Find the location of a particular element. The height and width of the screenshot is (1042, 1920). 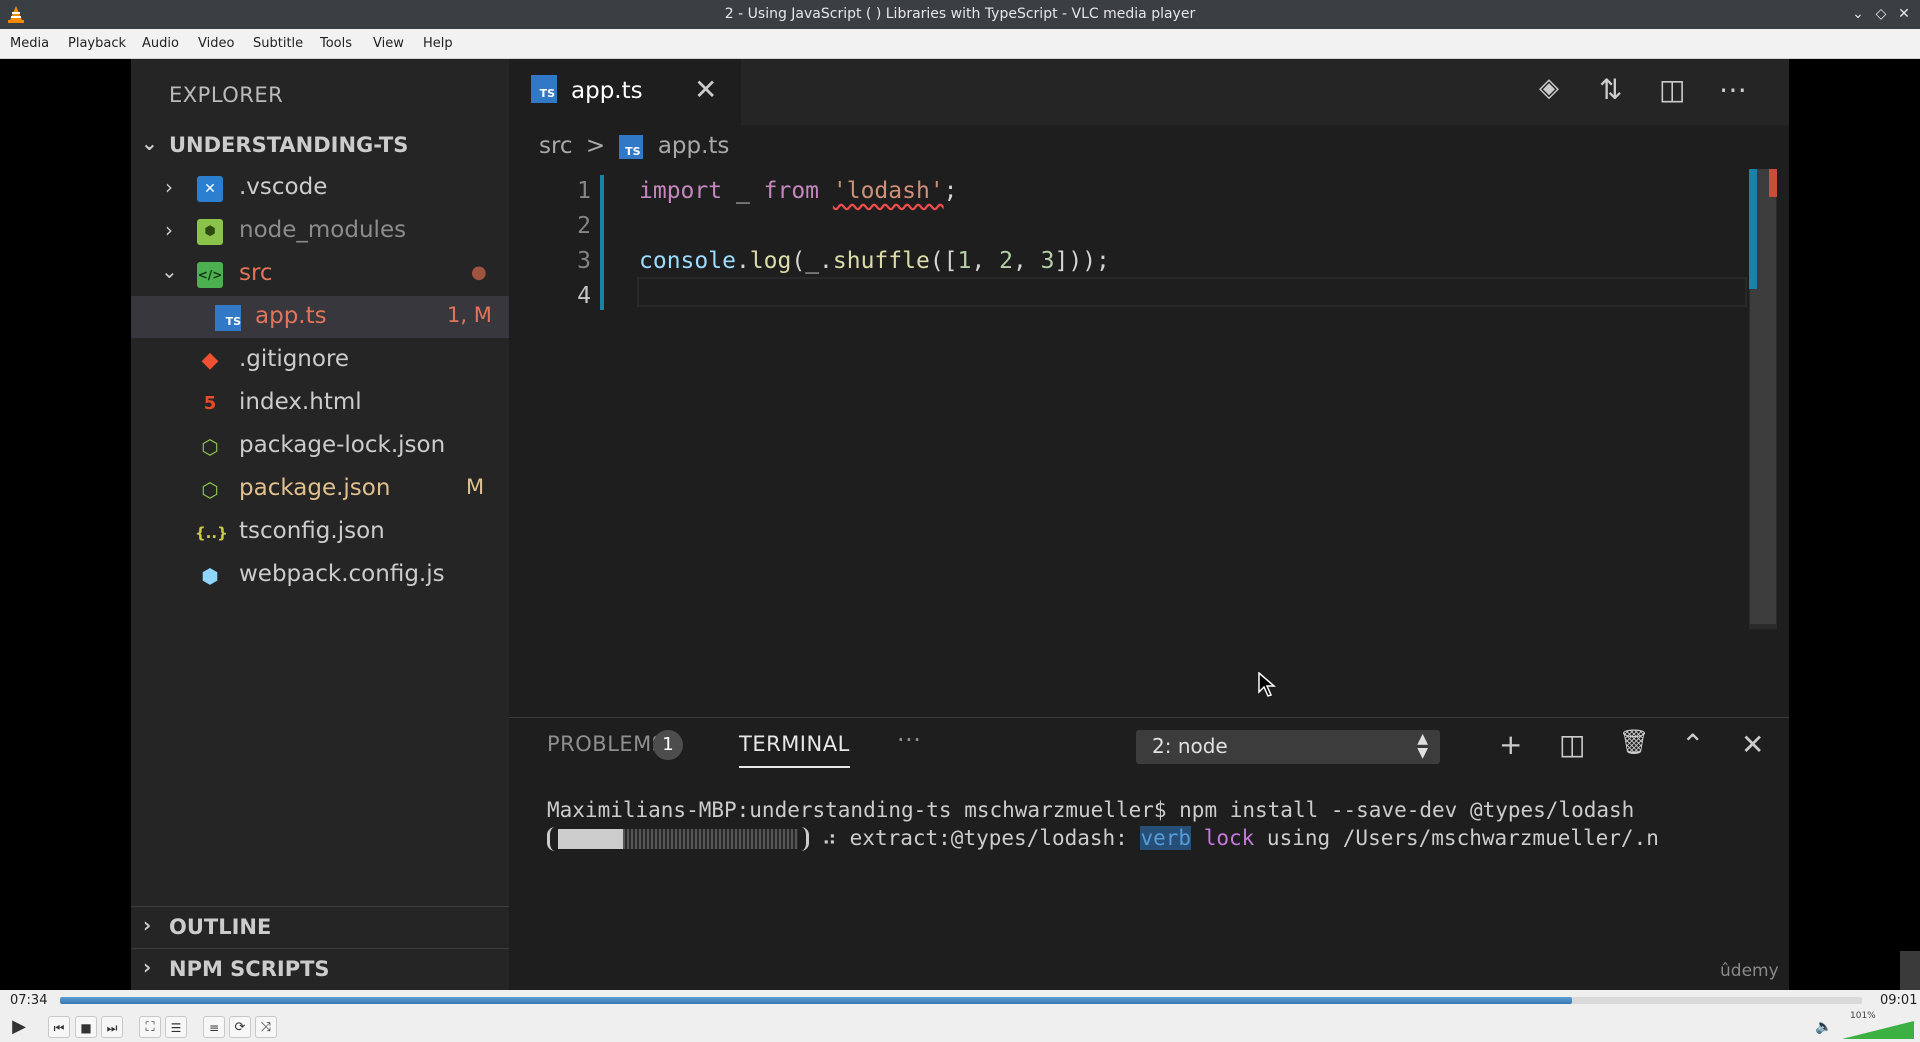

speaker-icon: 🔈 is located at coordinates (1823, 1027).